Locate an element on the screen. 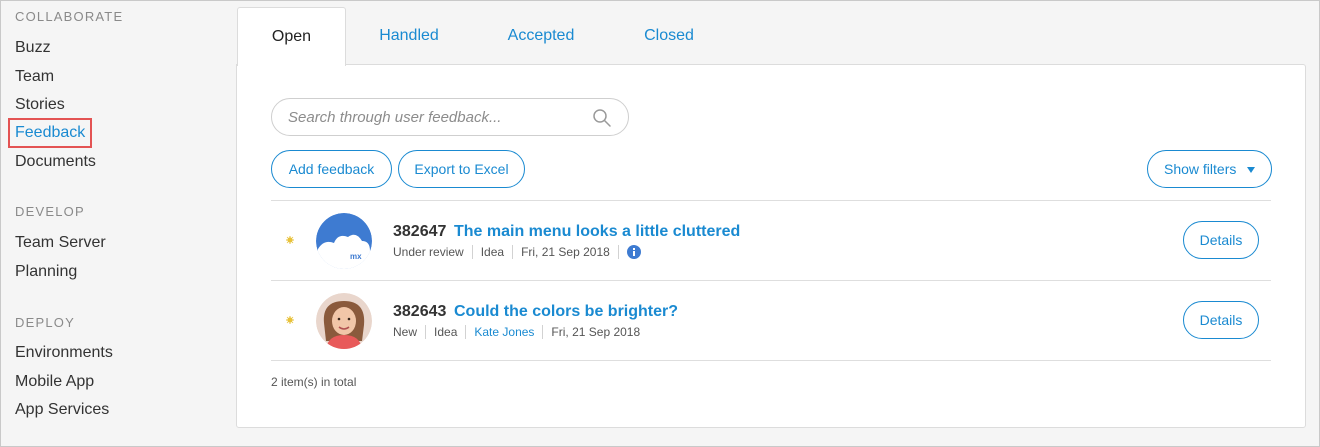 This screenshot has width=1320, height=447. sidebar-item-environments: Environments is located at coordinates (64, 353).